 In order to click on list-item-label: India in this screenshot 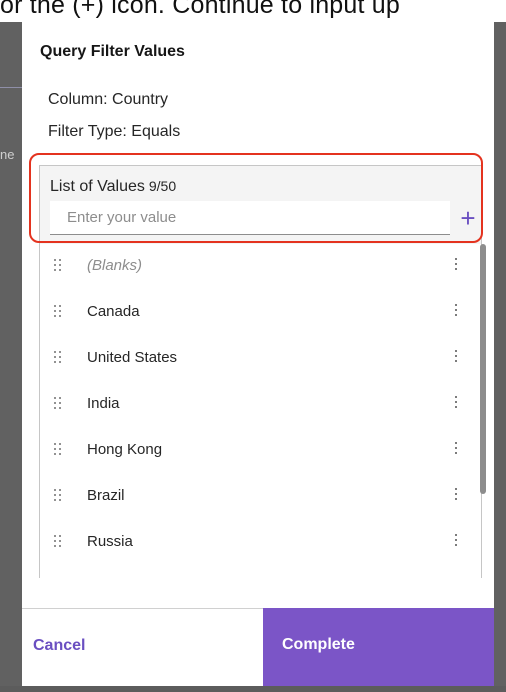, I will do `click(103, 403)`.